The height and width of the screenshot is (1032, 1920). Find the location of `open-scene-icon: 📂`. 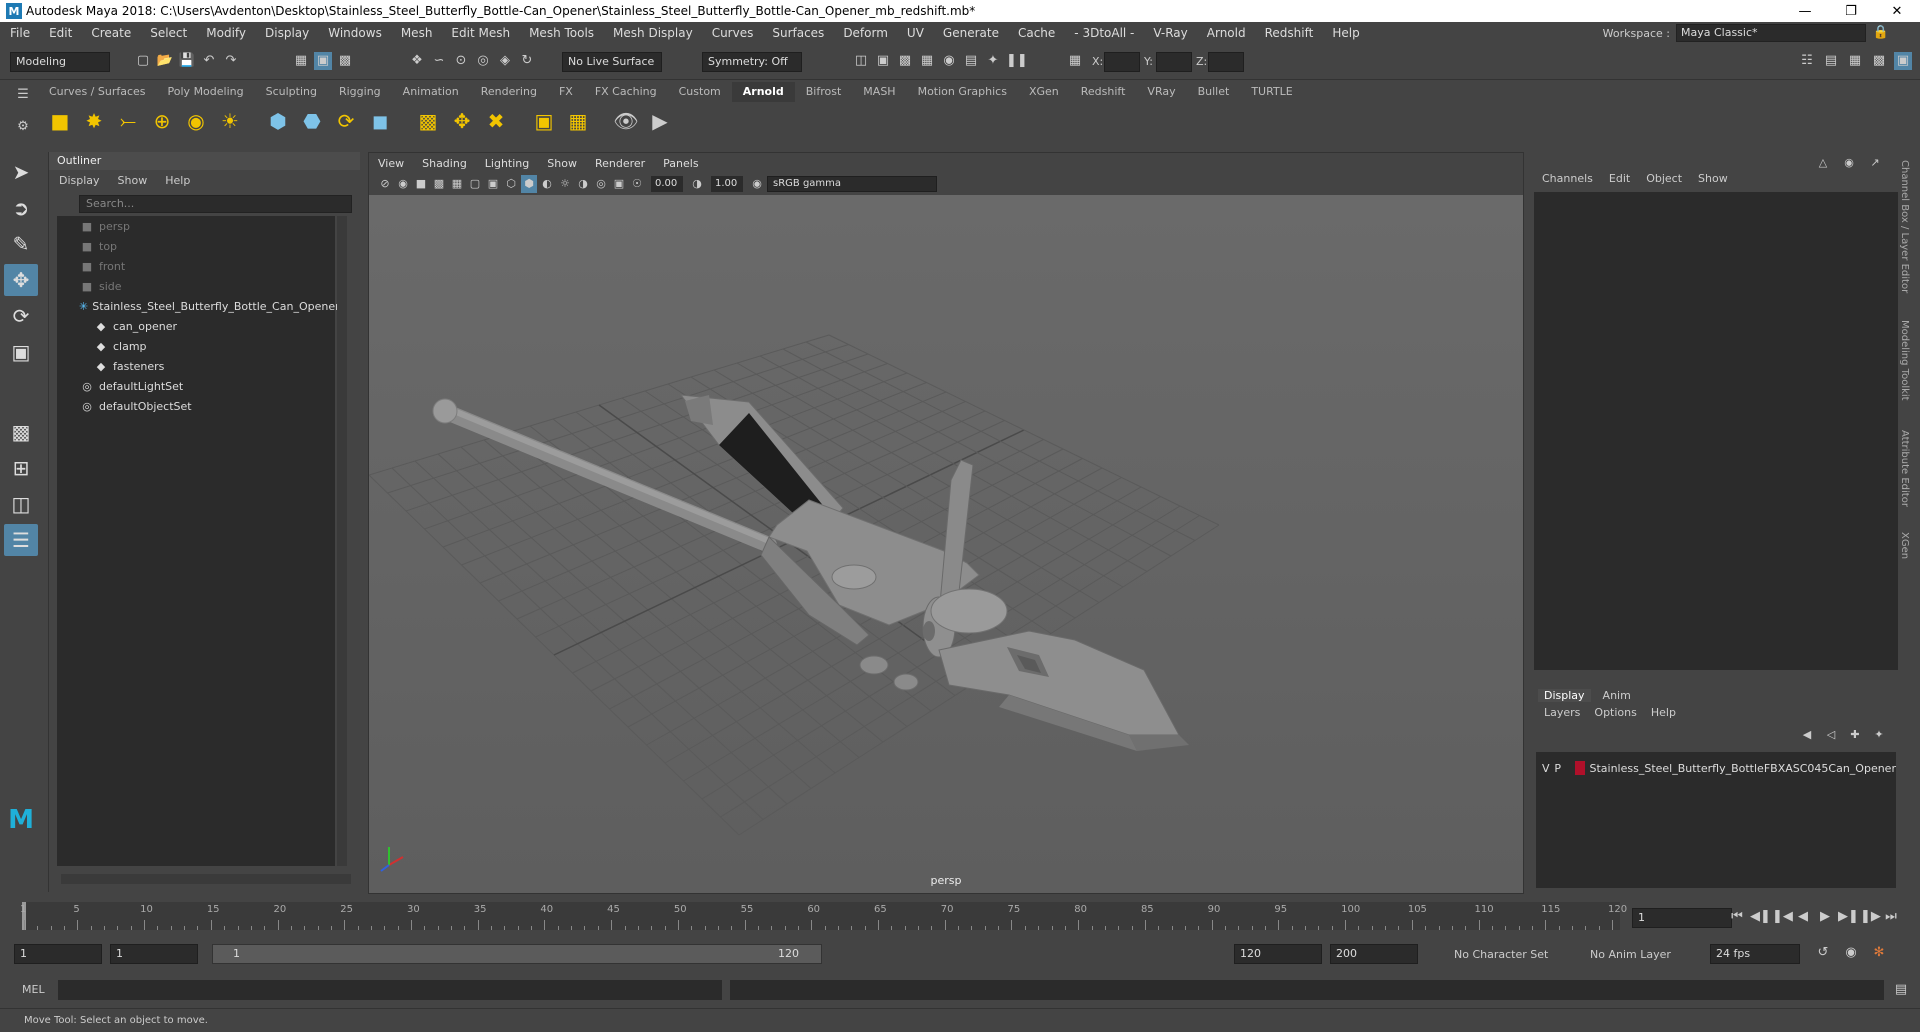

open-scene-icon: 📂 is located at coordinates (165, 61).